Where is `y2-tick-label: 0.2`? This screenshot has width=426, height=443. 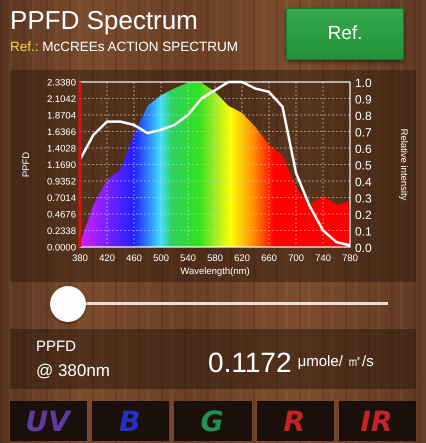 y2-tick-label: 0.2 is located at coordinates (363, 215).